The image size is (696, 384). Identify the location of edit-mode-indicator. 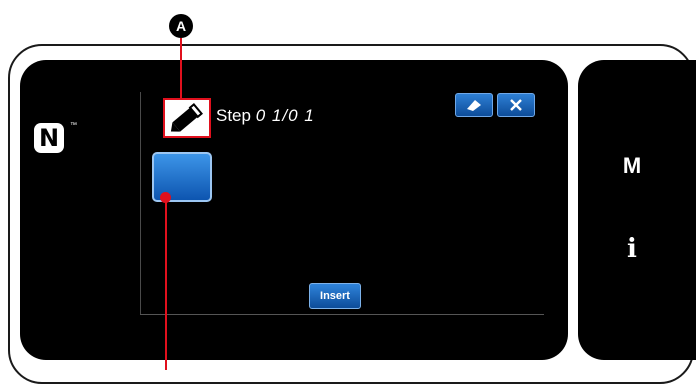
(187, 118).